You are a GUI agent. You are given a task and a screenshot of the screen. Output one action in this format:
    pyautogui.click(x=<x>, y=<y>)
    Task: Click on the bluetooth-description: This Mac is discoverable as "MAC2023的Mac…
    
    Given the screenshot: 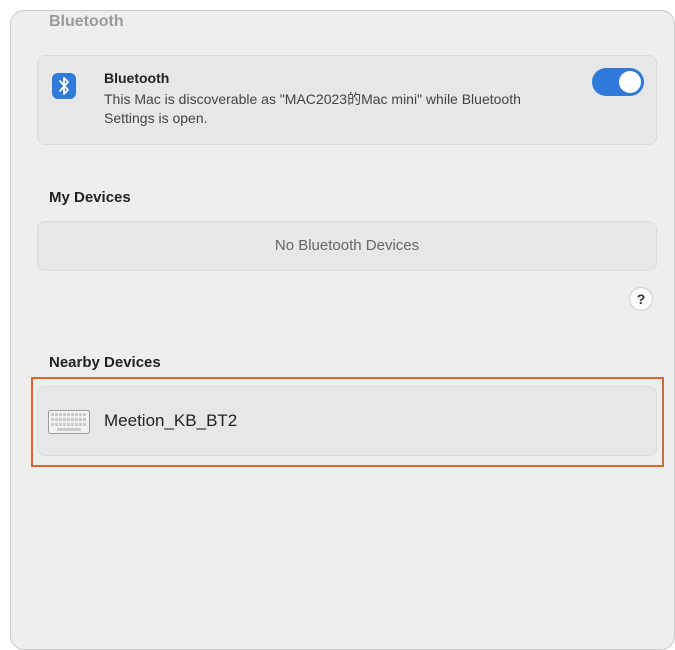 What is the action you would take?
    pyautogui.click(x=312, y=108)
    